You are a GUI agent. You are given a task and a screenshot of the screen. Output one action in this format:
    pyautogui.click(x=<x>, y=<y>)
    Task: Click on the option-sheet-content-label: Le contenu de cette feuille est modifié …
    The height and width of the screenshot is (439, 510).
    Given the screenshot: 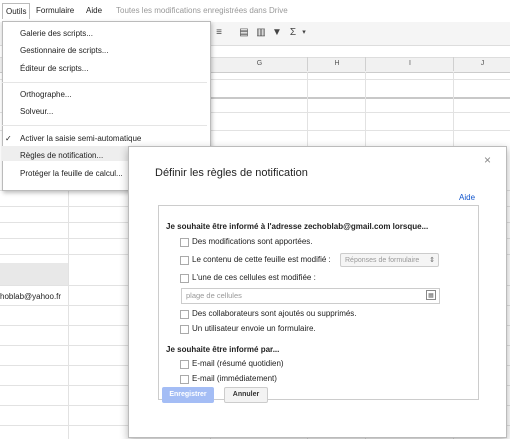 What is the action you would take?
    pyautogui.click(x=261, y=259)
    